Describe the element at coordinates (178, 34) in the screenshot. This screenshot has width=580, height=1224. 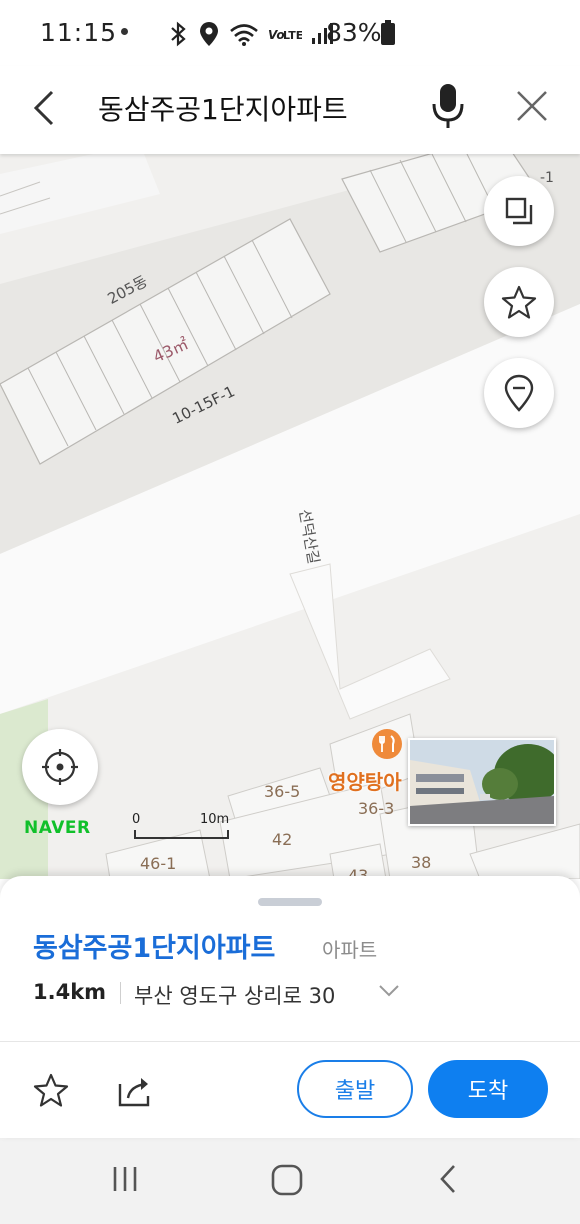
I see `bluetooth-icon` at that location.